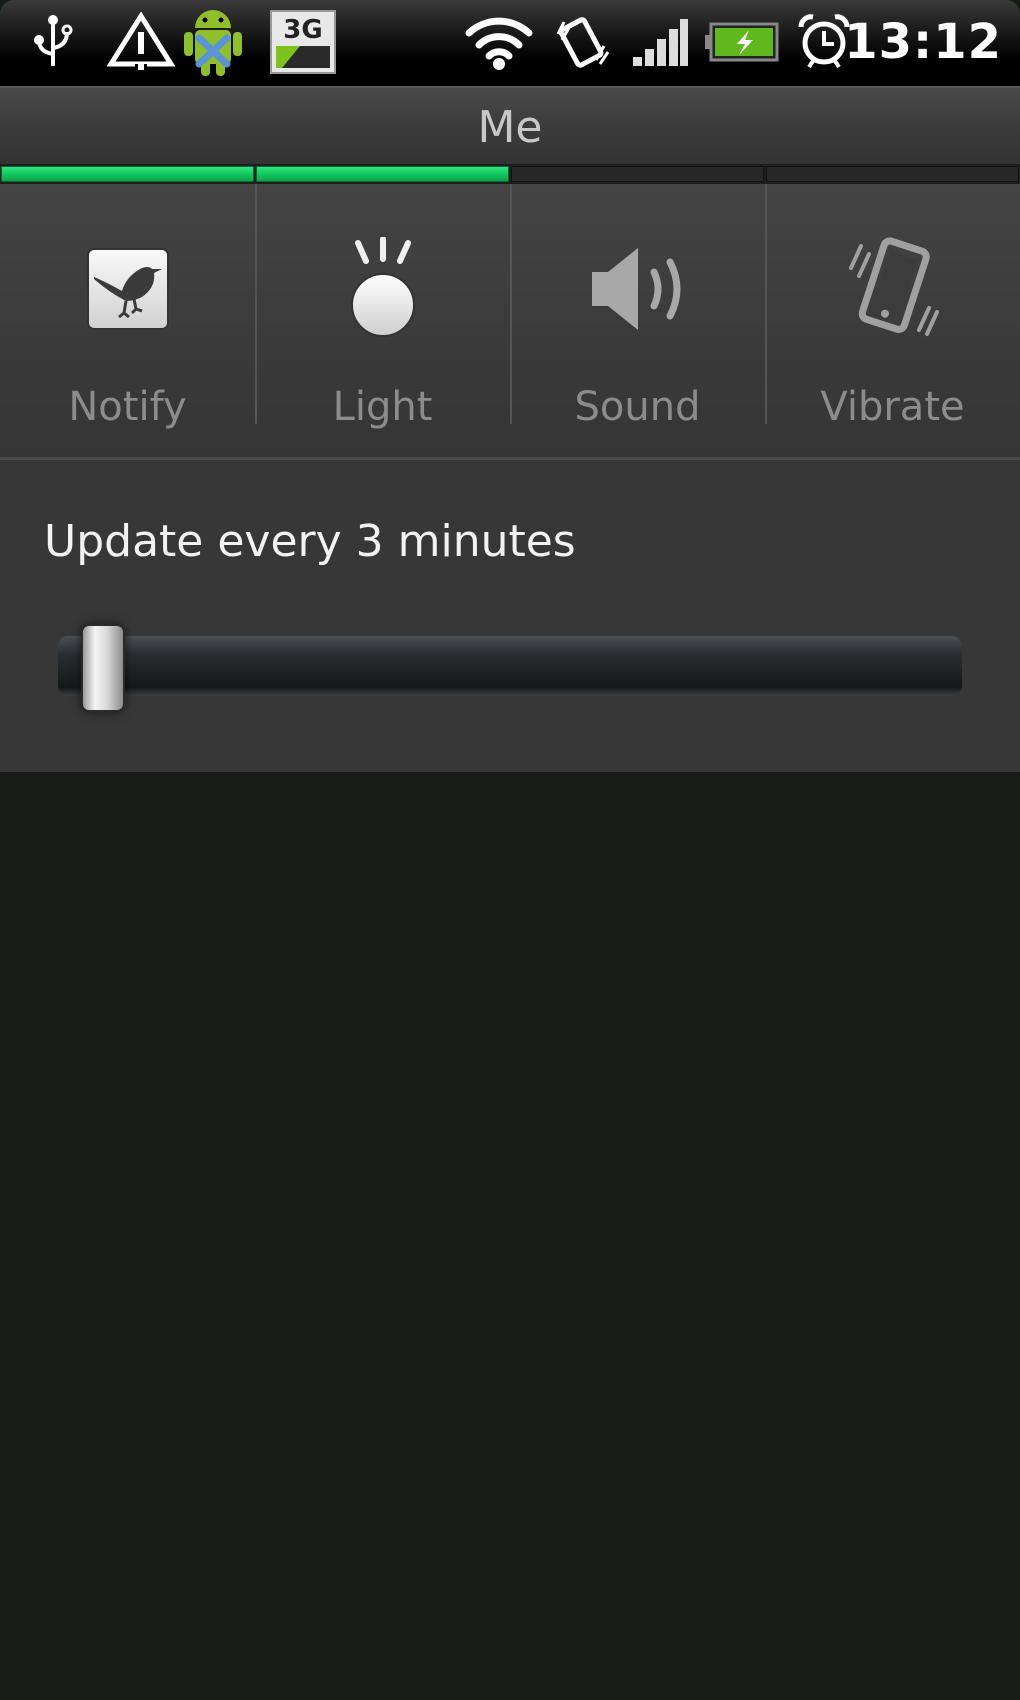  I want to click on toggle-vibrate: Vibrate, so click(892, 320).